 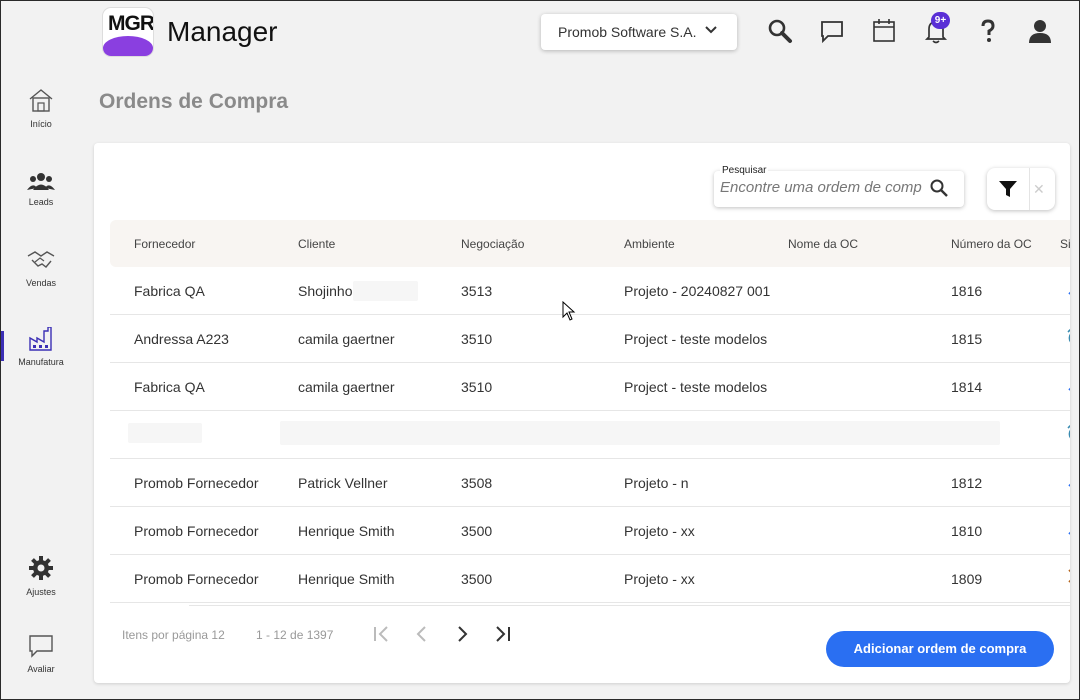 I want to click on sidebar-item-manufatura: Manufatura, so click(x=41, y=347).